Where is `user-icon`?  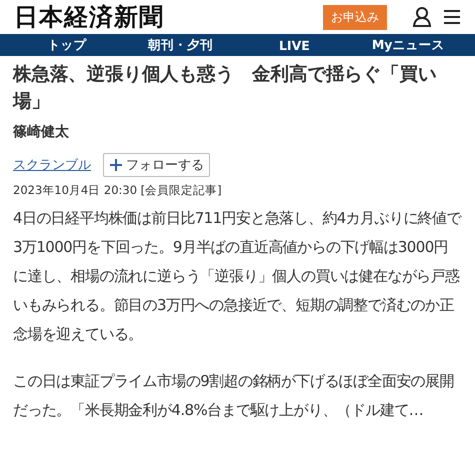
user-icon is located at coordinates (422, 17).